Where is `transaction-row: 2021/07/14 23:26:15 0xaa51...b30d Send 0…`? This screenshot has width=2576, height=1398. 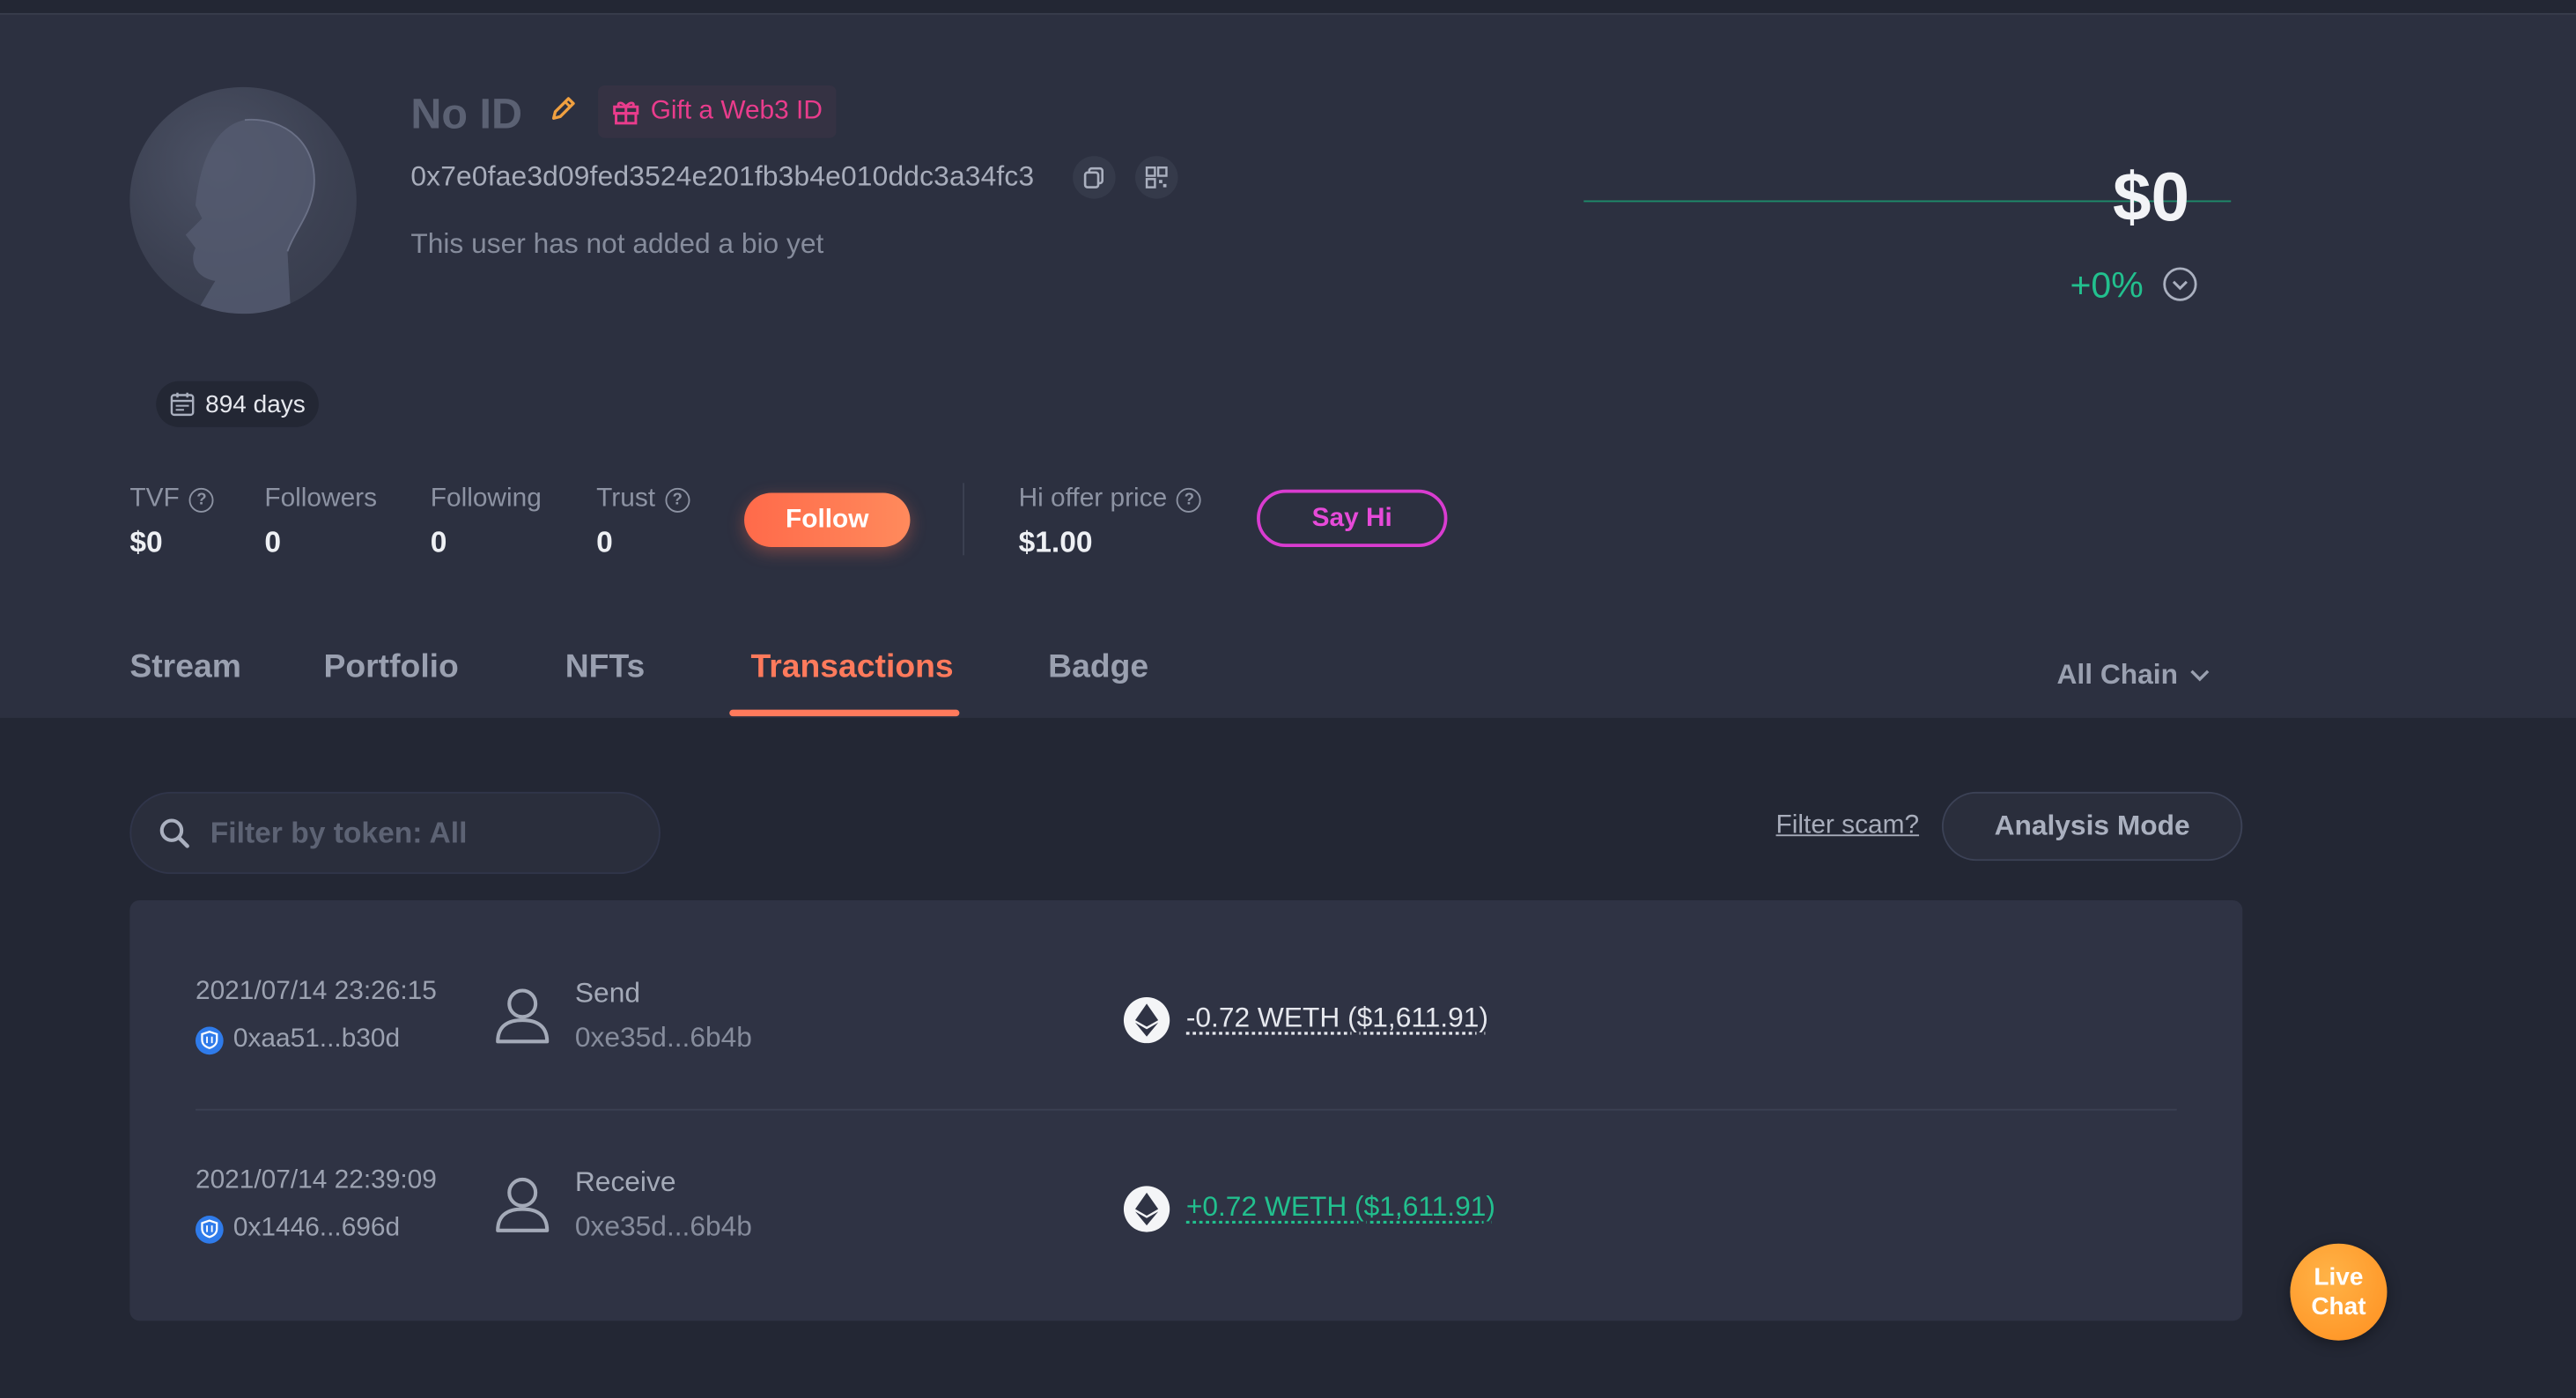
transaction-row: 2021/07/14 23:26:15 0xaa51...b30d Send 0… is located at coordinates (1185, 995).